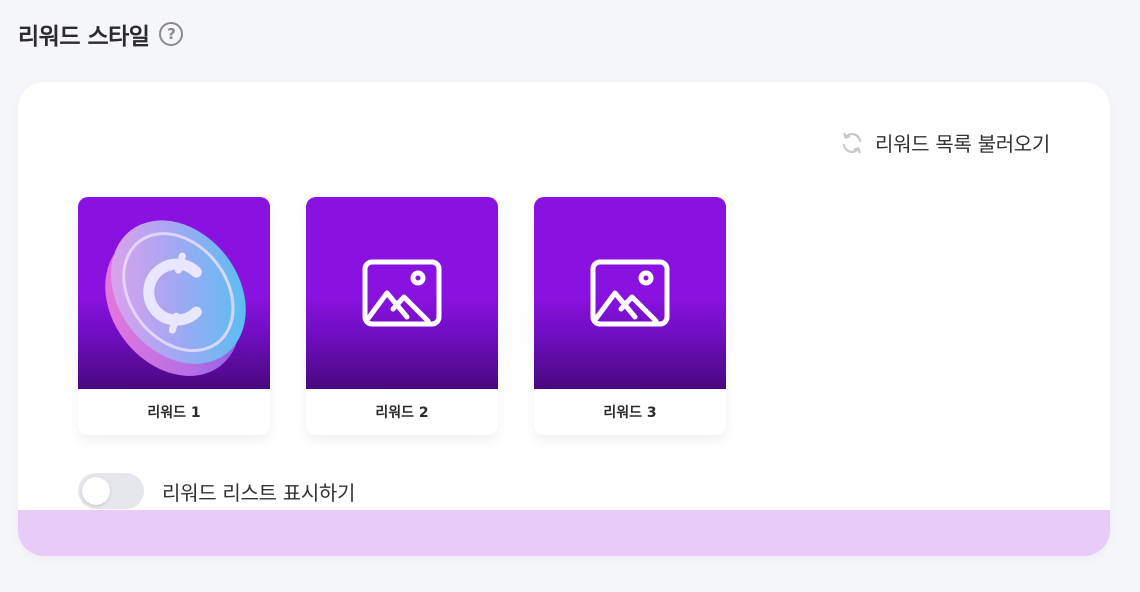  Describe the element at coordinates (174, 413) in the screenshot. I see `reward-card-label: 리워드 1` at that location.